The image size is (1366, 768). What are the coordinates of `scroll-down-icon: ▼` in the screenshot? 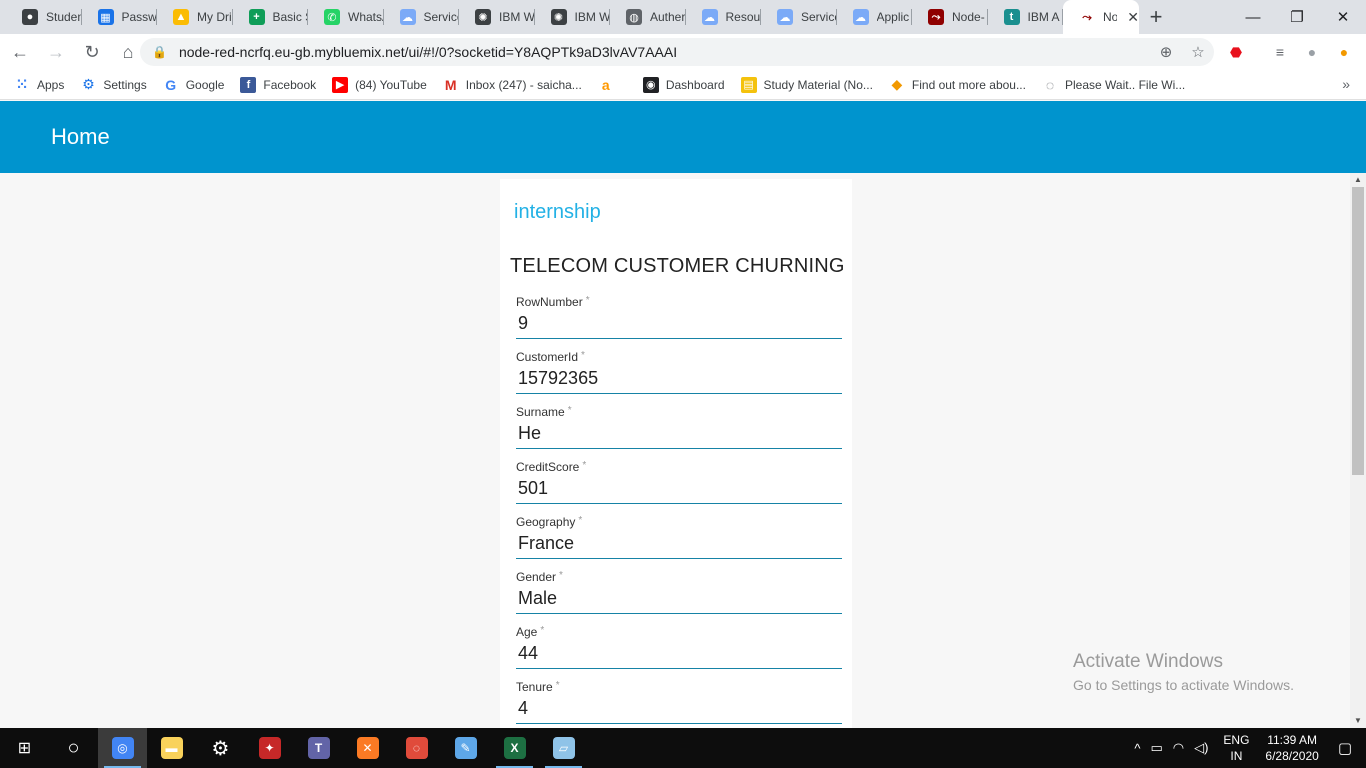 It's located at (1358, 721).